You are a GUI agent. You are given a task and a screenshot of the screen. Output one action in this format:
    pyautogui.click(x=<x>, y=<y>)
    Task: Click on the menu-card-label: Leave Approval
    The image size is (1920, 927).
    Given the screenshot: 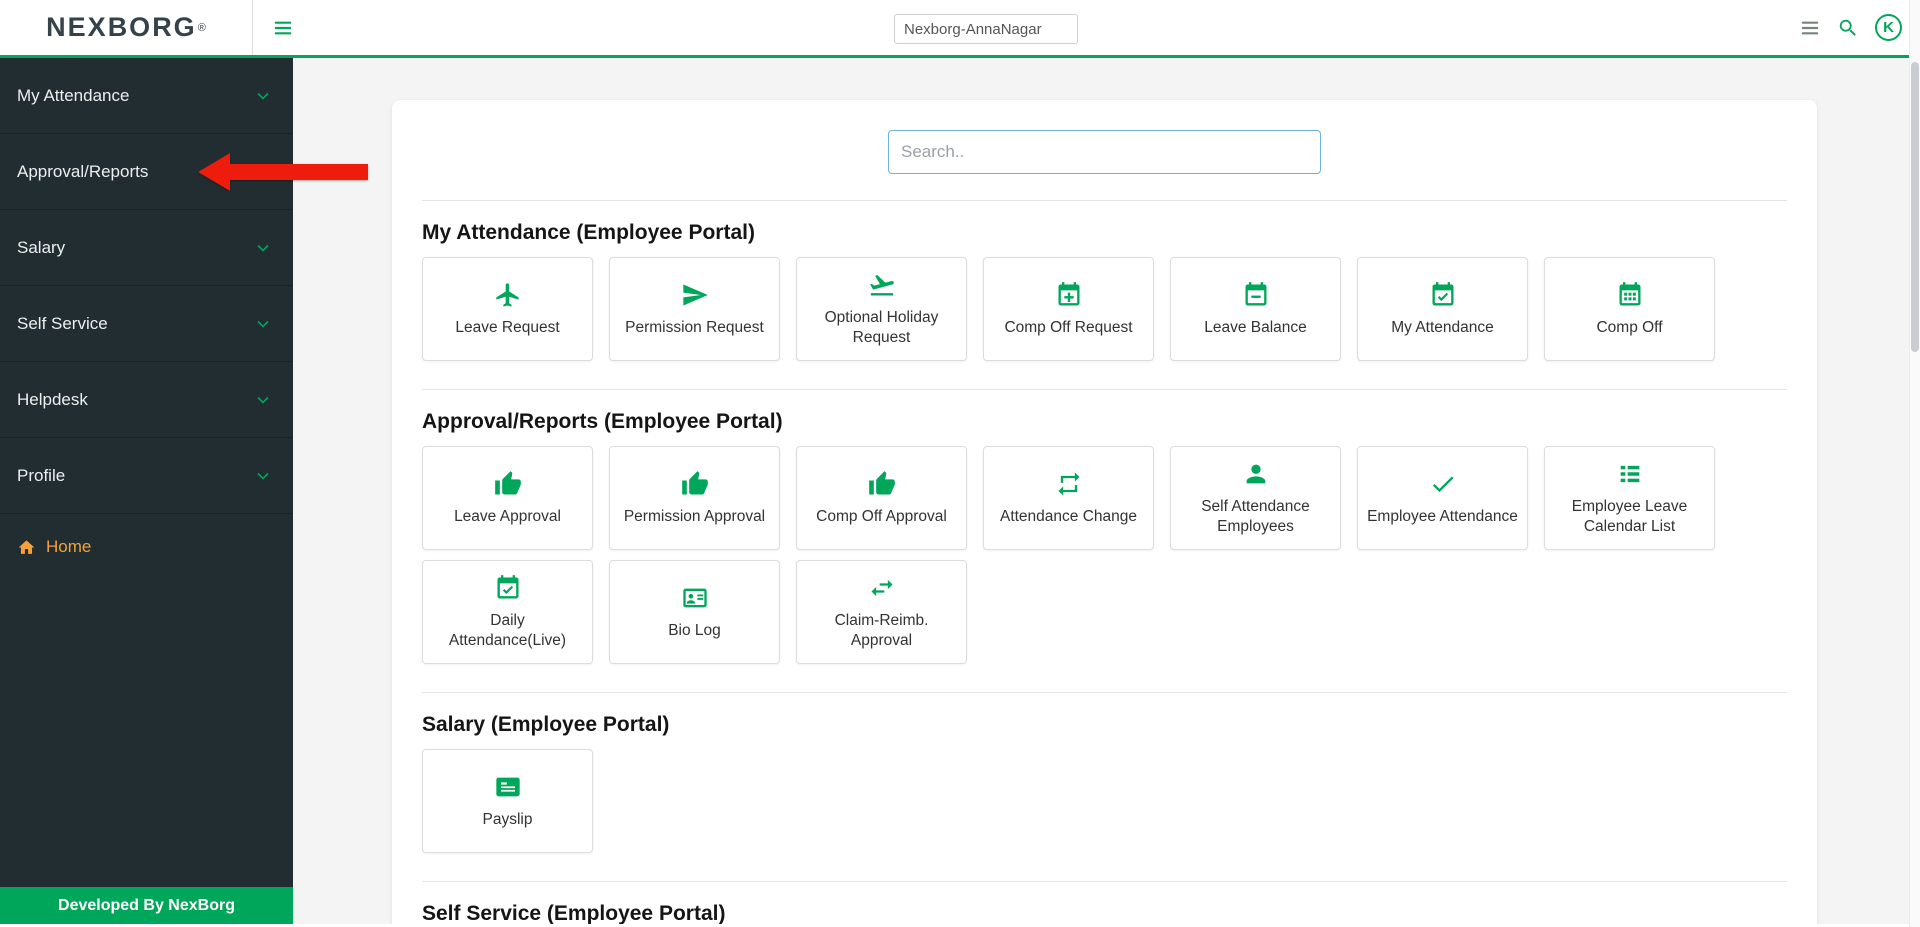 What is the action you would take?
    pyautogui.click(x=507, y=516)
    